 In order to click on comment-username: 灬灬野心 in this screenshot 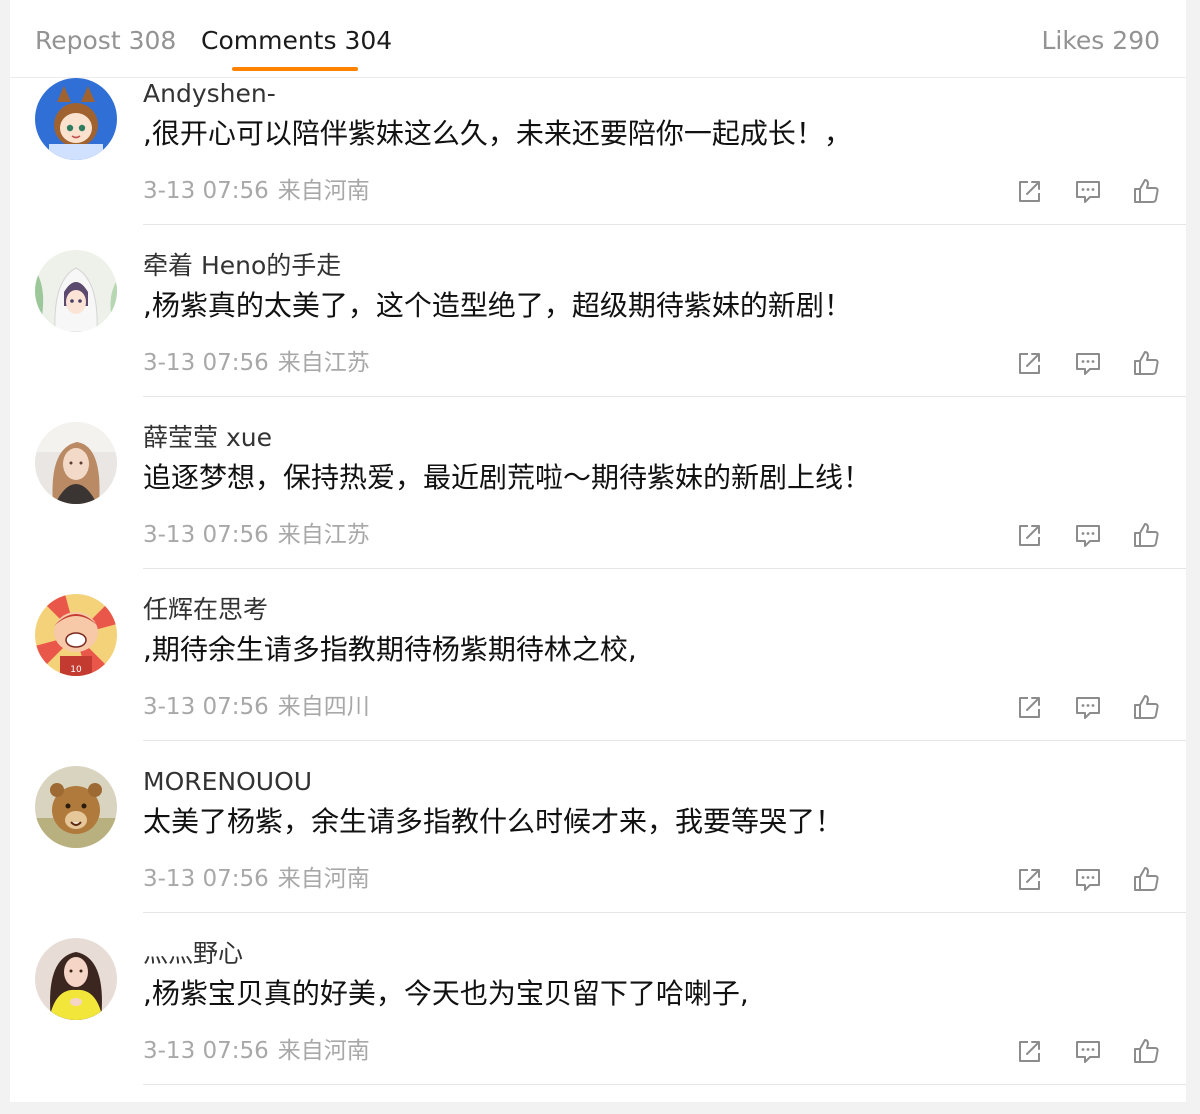, I will do `click(193, 954)`.